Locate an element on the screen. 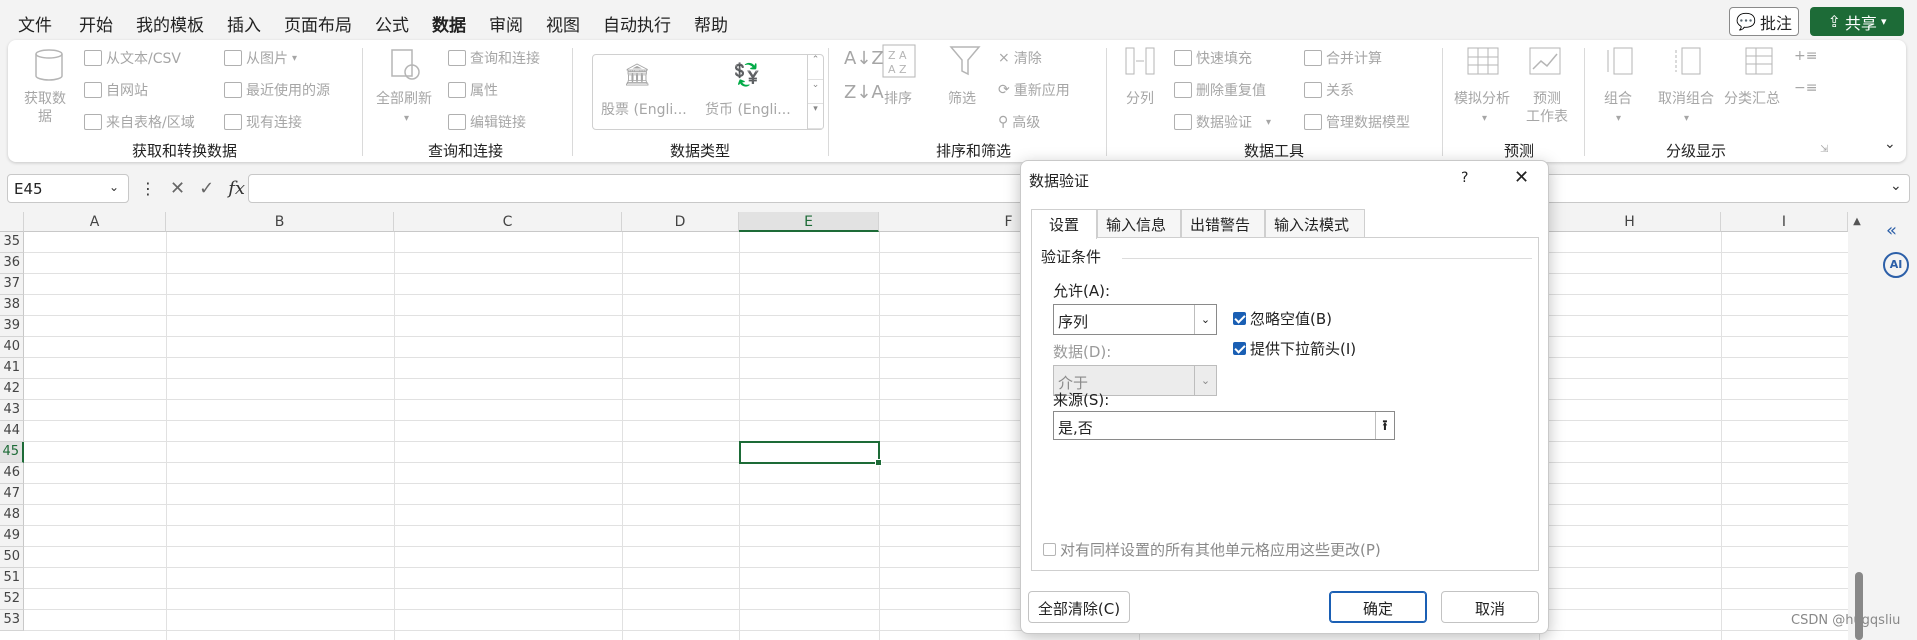 The width and height of the screenshot is (1917, 640). tab-home: 开始 is located at coordinates (96, 23).